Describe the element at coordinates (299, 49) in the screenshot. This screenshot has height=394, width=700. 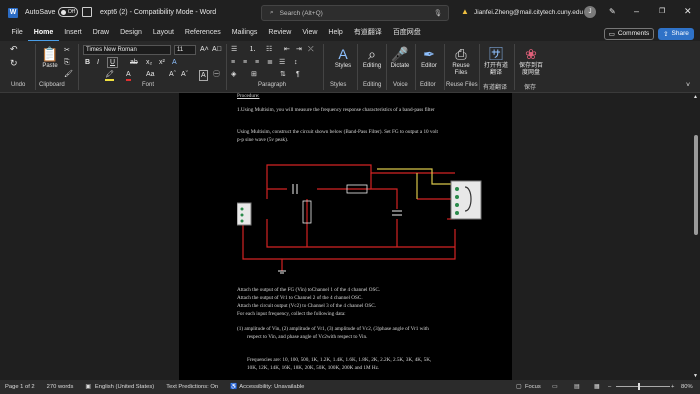
I see `increase-indent-icon: ⇥` at that location.